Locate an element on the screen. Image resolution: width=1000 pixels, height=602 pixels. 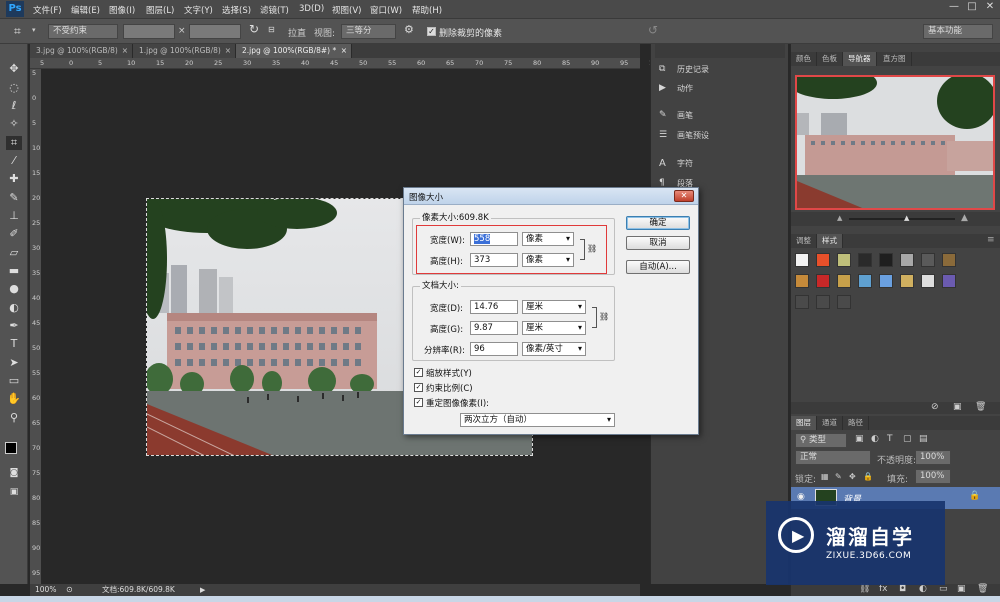
tab-1jpg: 1.jpg @ 100%(RGB/8) × is located at coordinates (184, 51).